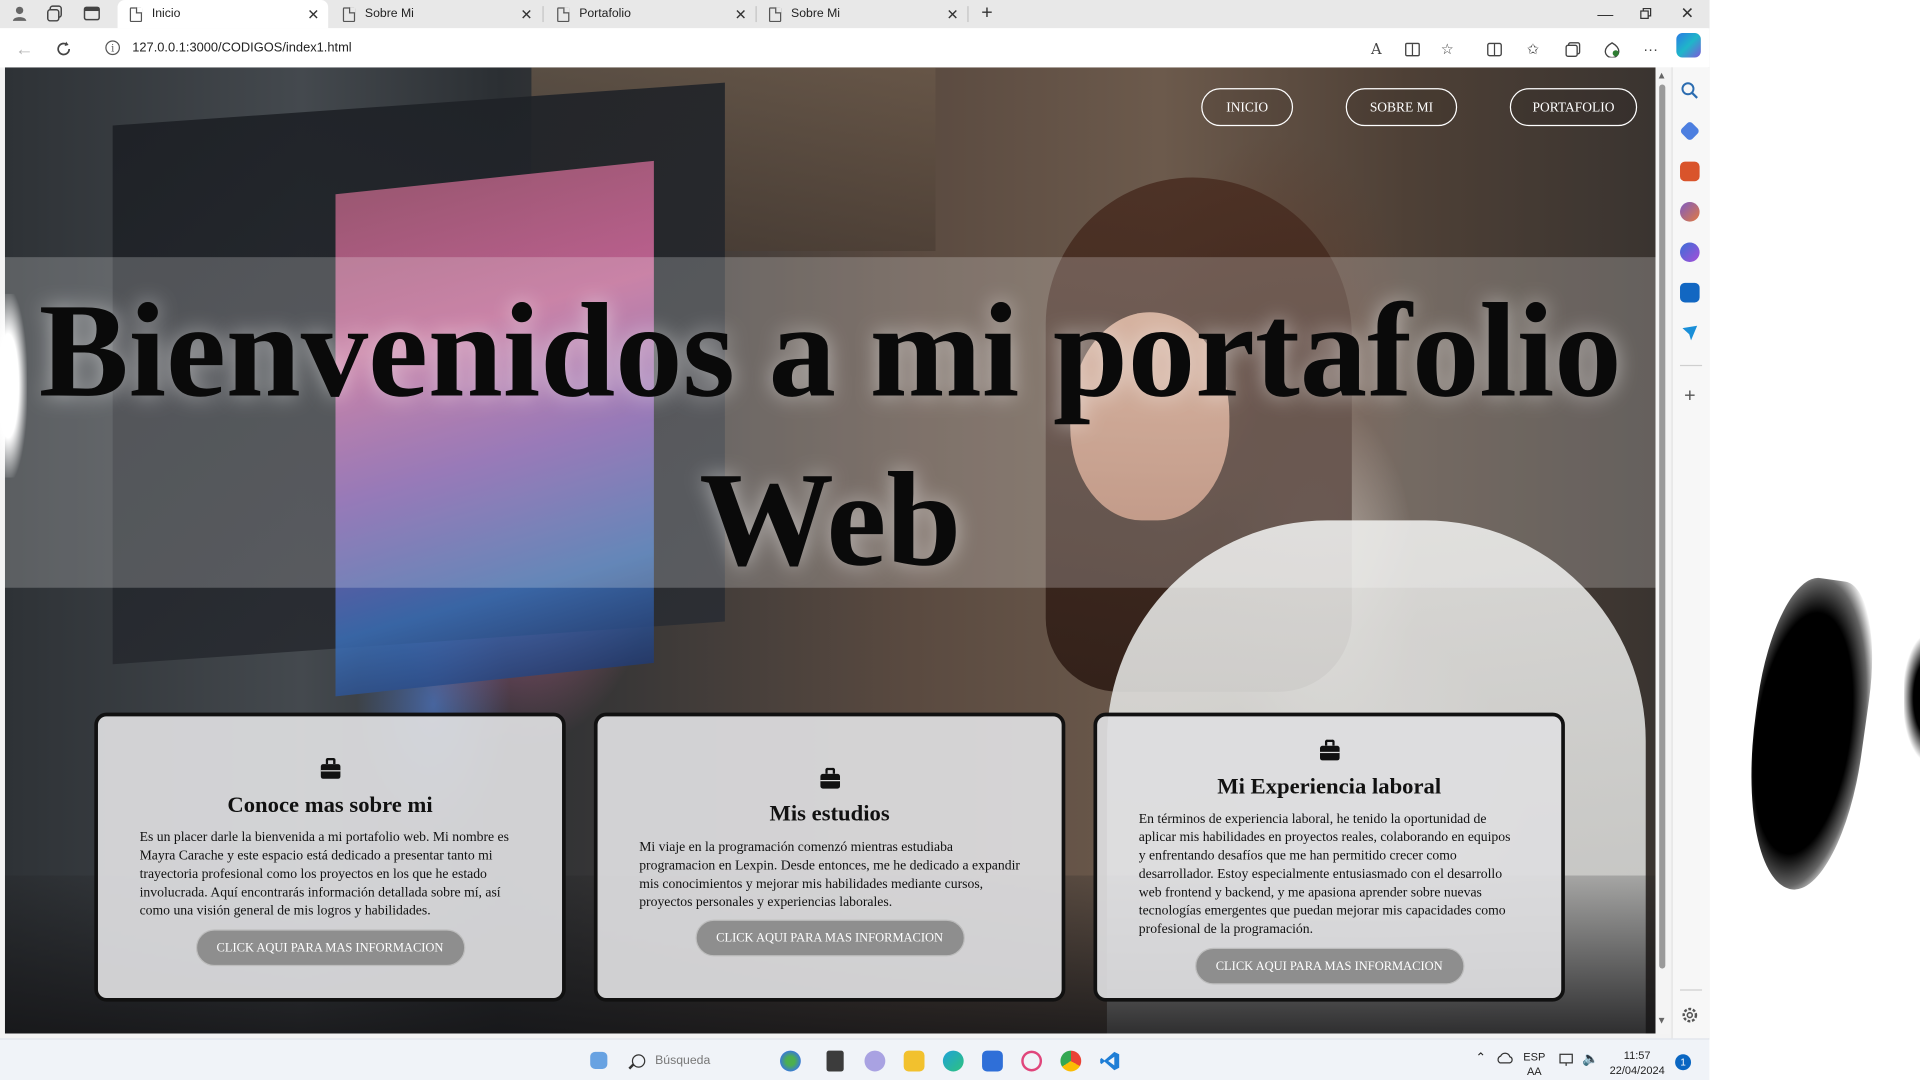 The height and width of the screenshot is (1080, 1920). What do you see at coordinates (1645, 13) in the screenshot?
I see `restore-button` at bounding box center [1645, 13].